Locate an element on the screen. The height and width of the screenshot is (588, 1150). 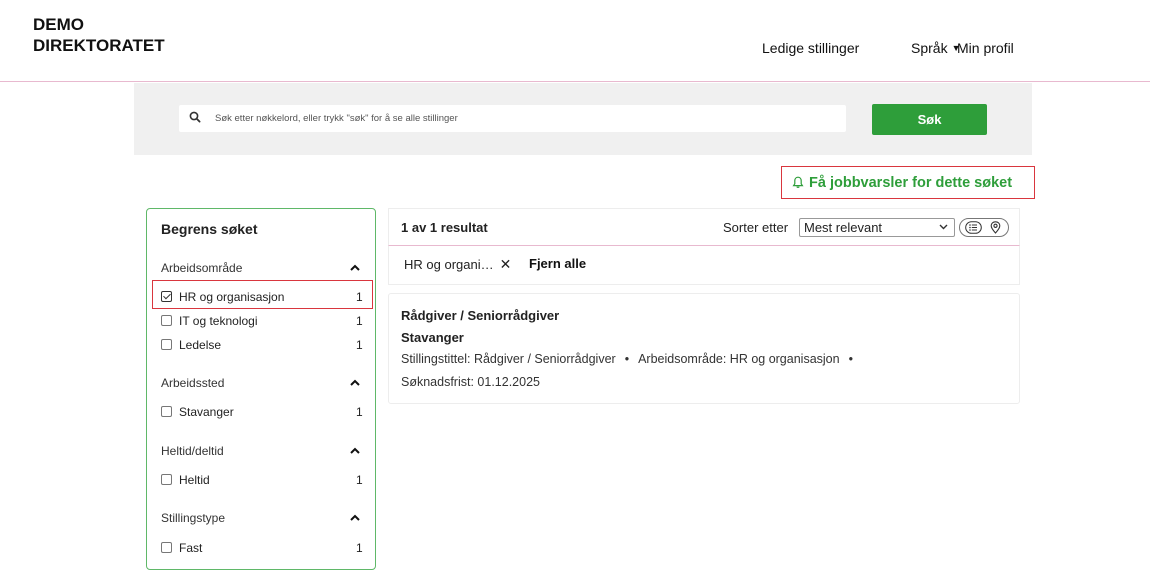
sort-select-value: Mest relevant is located at coordinates (843, 227).